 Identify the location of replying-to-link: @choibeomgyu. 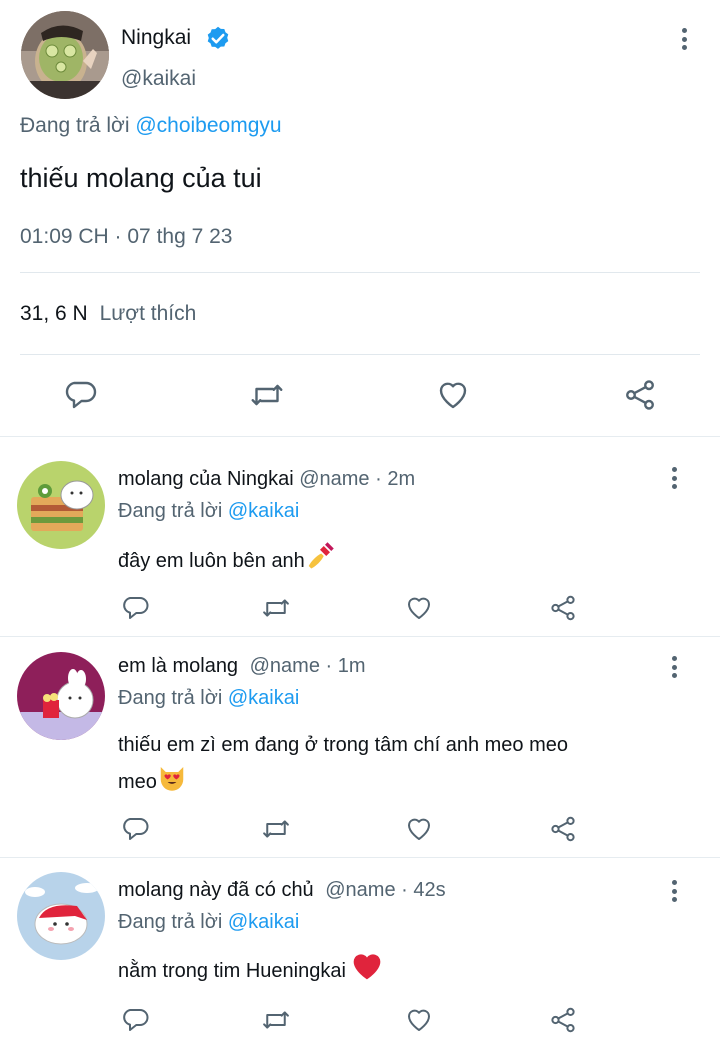
(208, 125).